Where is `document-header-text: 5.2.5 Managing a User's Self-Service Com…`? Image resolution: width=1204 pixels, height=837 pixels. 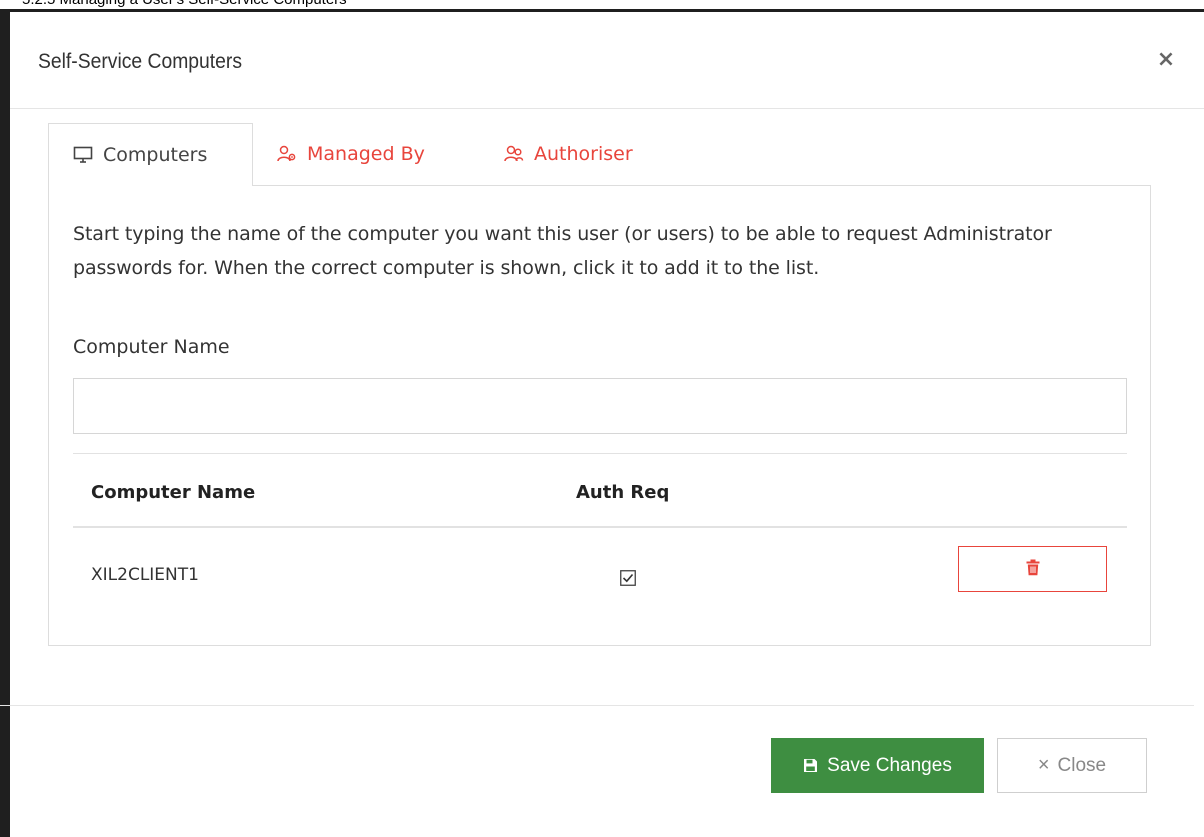 document-header-text: 5.2.5 Managing a User's Self-Service Com… is located at coordinates (184, 4).